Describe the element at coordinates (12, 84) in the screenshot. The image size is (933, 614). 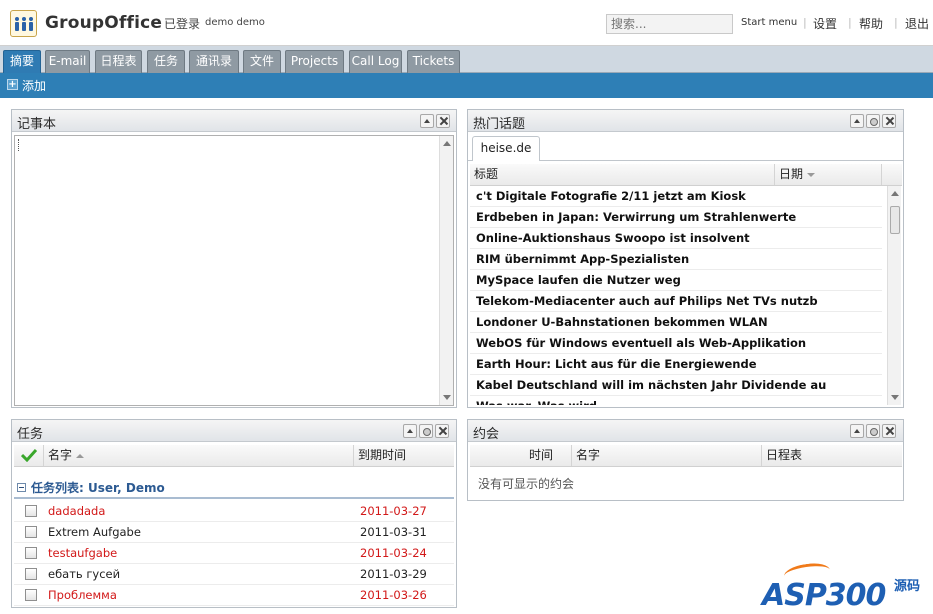
I see `plus-icon: +` at that location.